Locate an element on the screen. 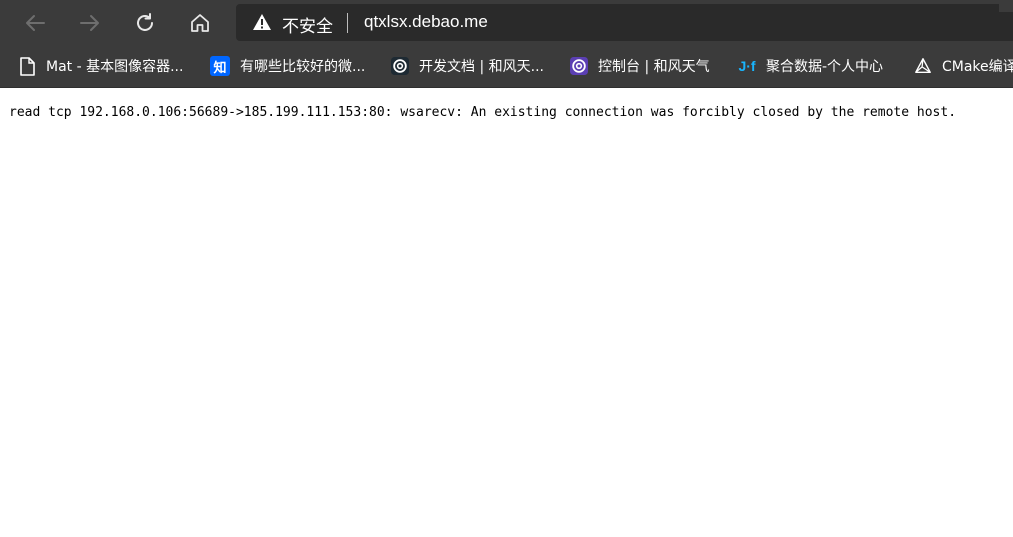 The image size is (1013, 537). bookmark-label: 控制台 | 和风天气 is located at coordinates (654, 67).